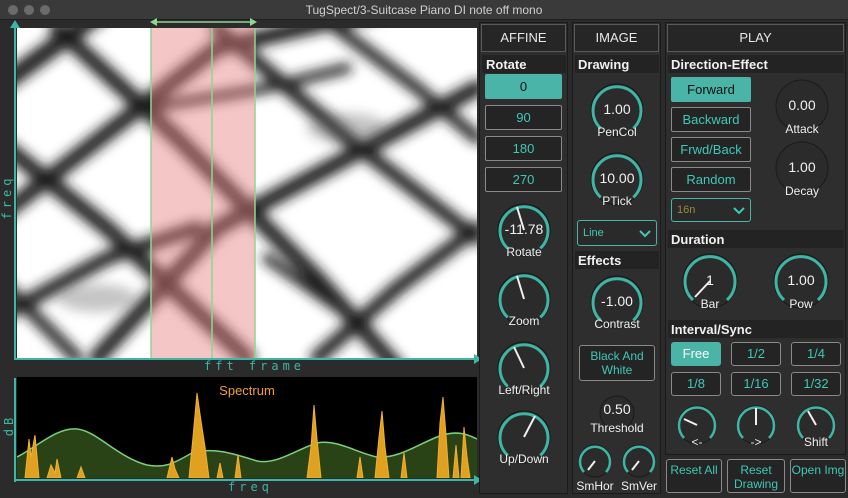 The image size is (848, 498). Describe the element at coordinates (710, 281) in the screenshot. I see `bar-knob: 1 Bar` at that location.